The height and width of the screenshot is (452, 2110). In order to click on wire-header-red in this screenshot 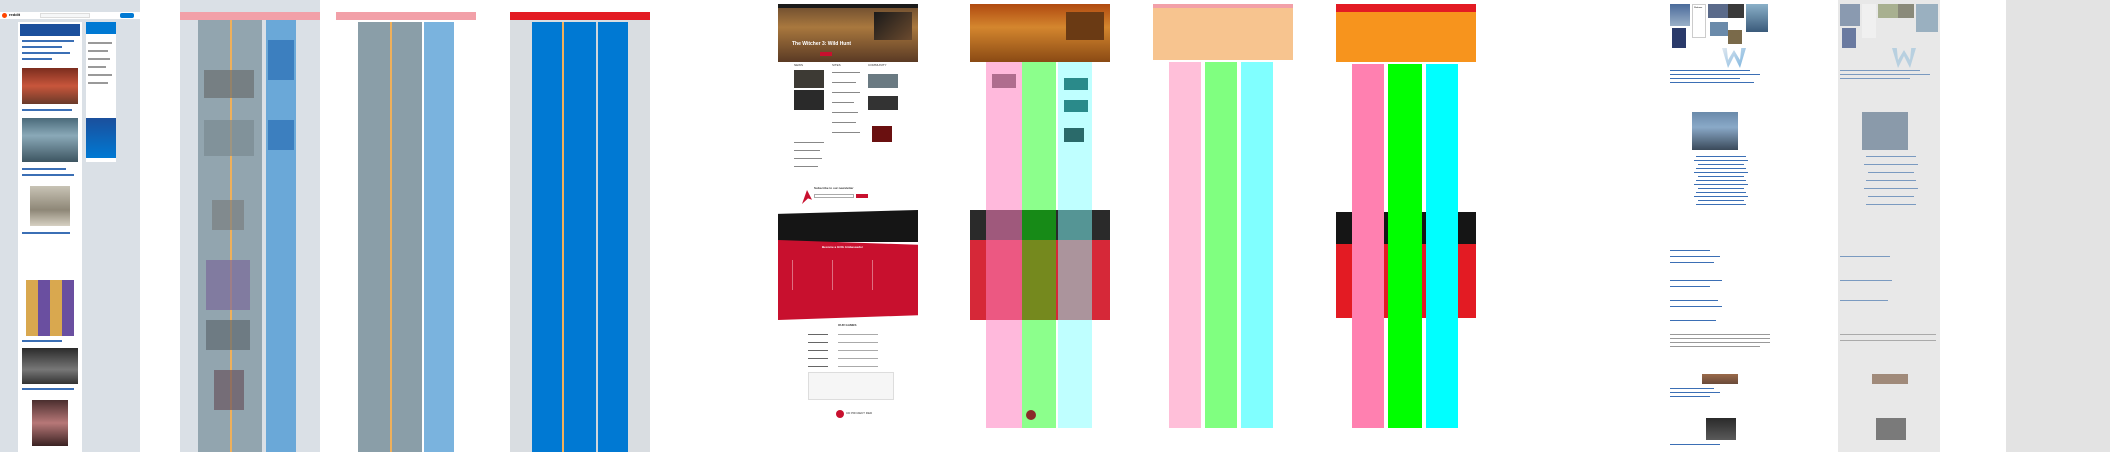, I will do `click(580, 16)`.